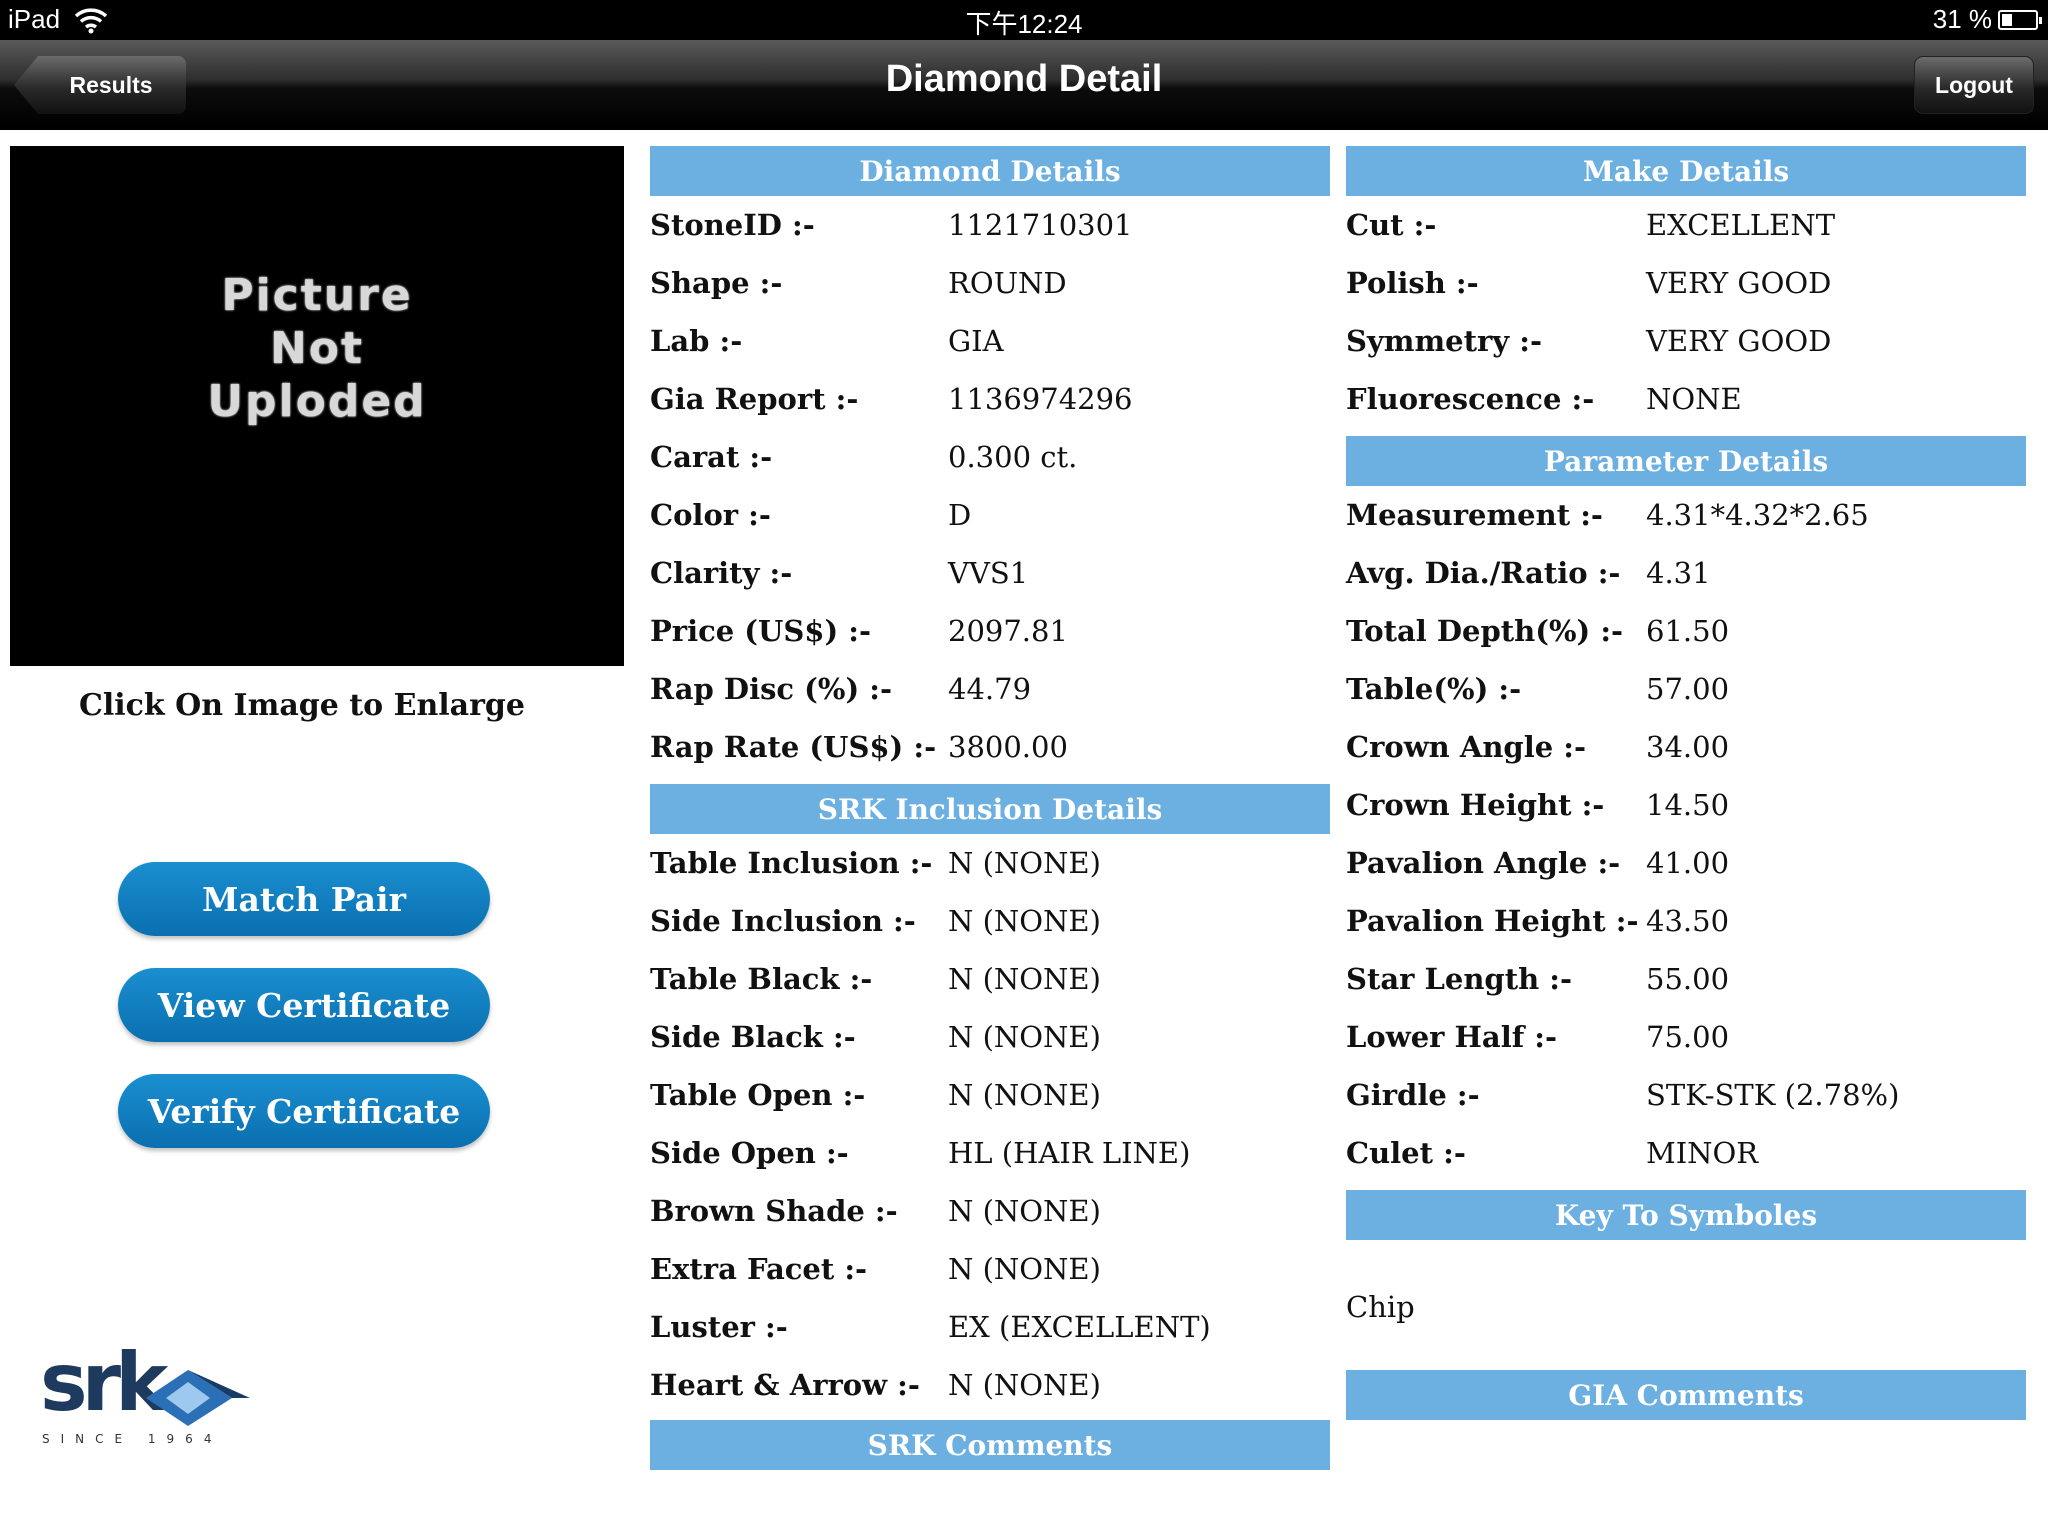 The width and height of the screenshot is (2048, 1536). What do you see at coordinates (759, 1269) in the screenshot?
I see `detail-label: Extra Facet :-` at bounding box center [759, 1269].